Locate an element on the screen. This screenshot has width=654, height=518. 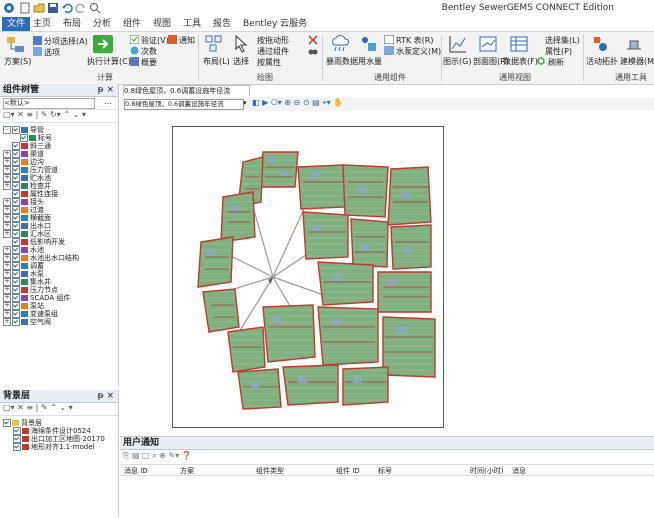
tree-item: 低影响开发 is located at coordinates (60, 242).